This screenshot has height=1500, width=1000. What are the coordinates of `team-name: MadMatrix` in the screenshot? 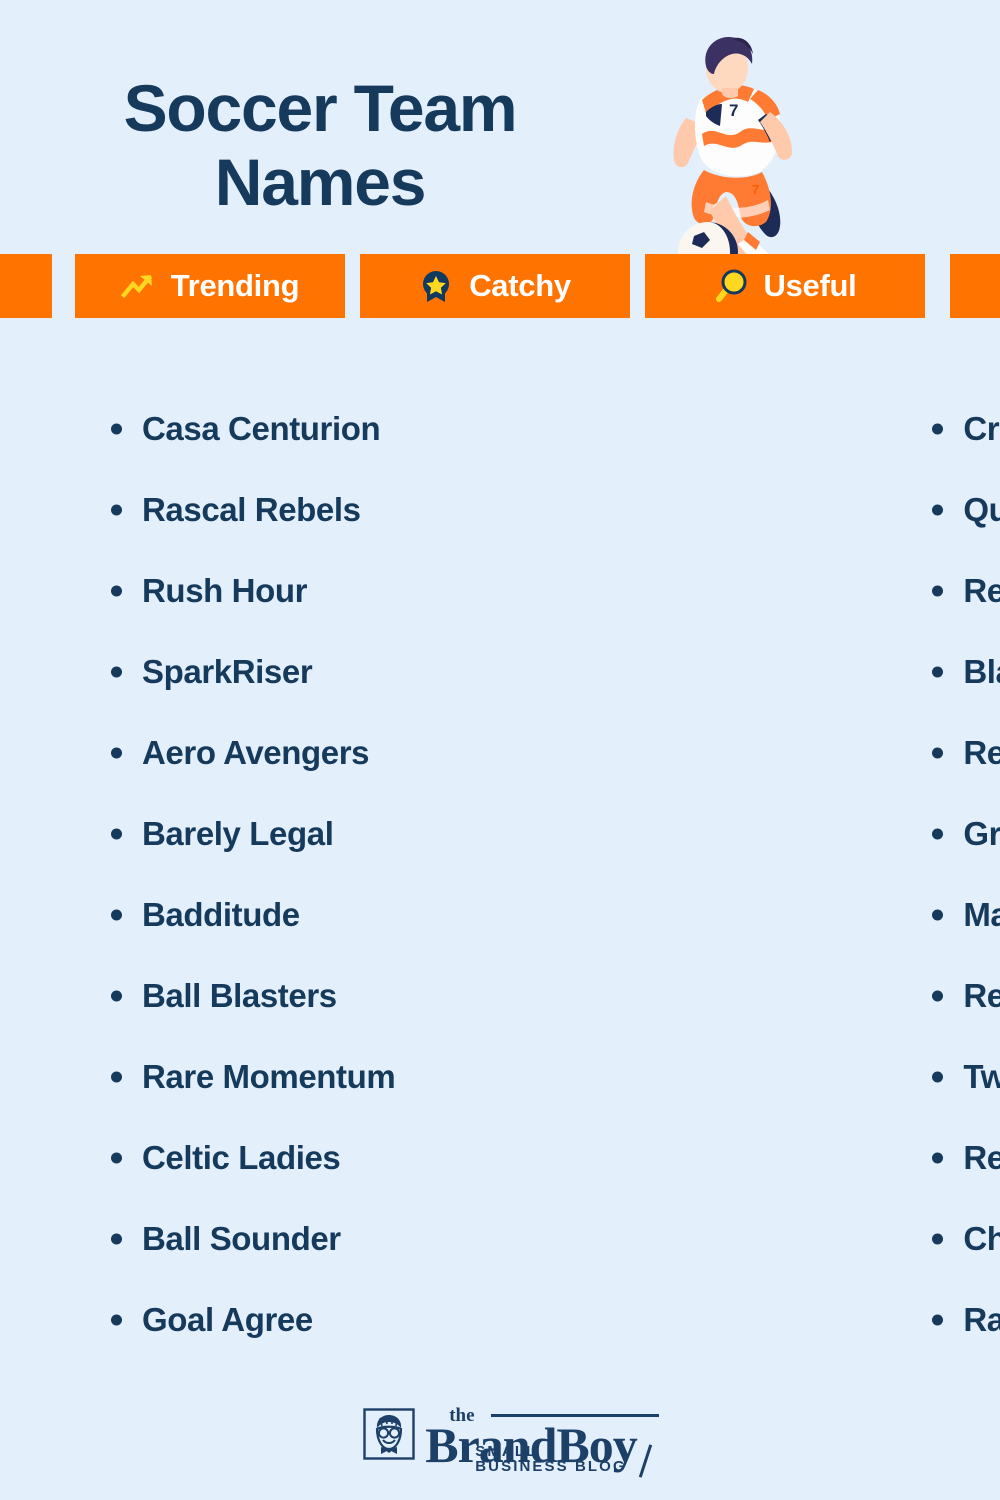 It's located at (981, 914).